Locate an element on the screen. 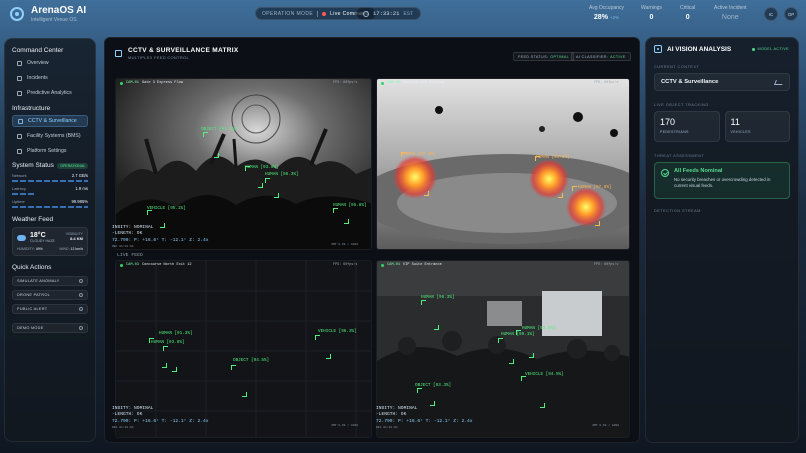  detection-label: OBJECT [93.3%] is located at coordinates (433, 385).